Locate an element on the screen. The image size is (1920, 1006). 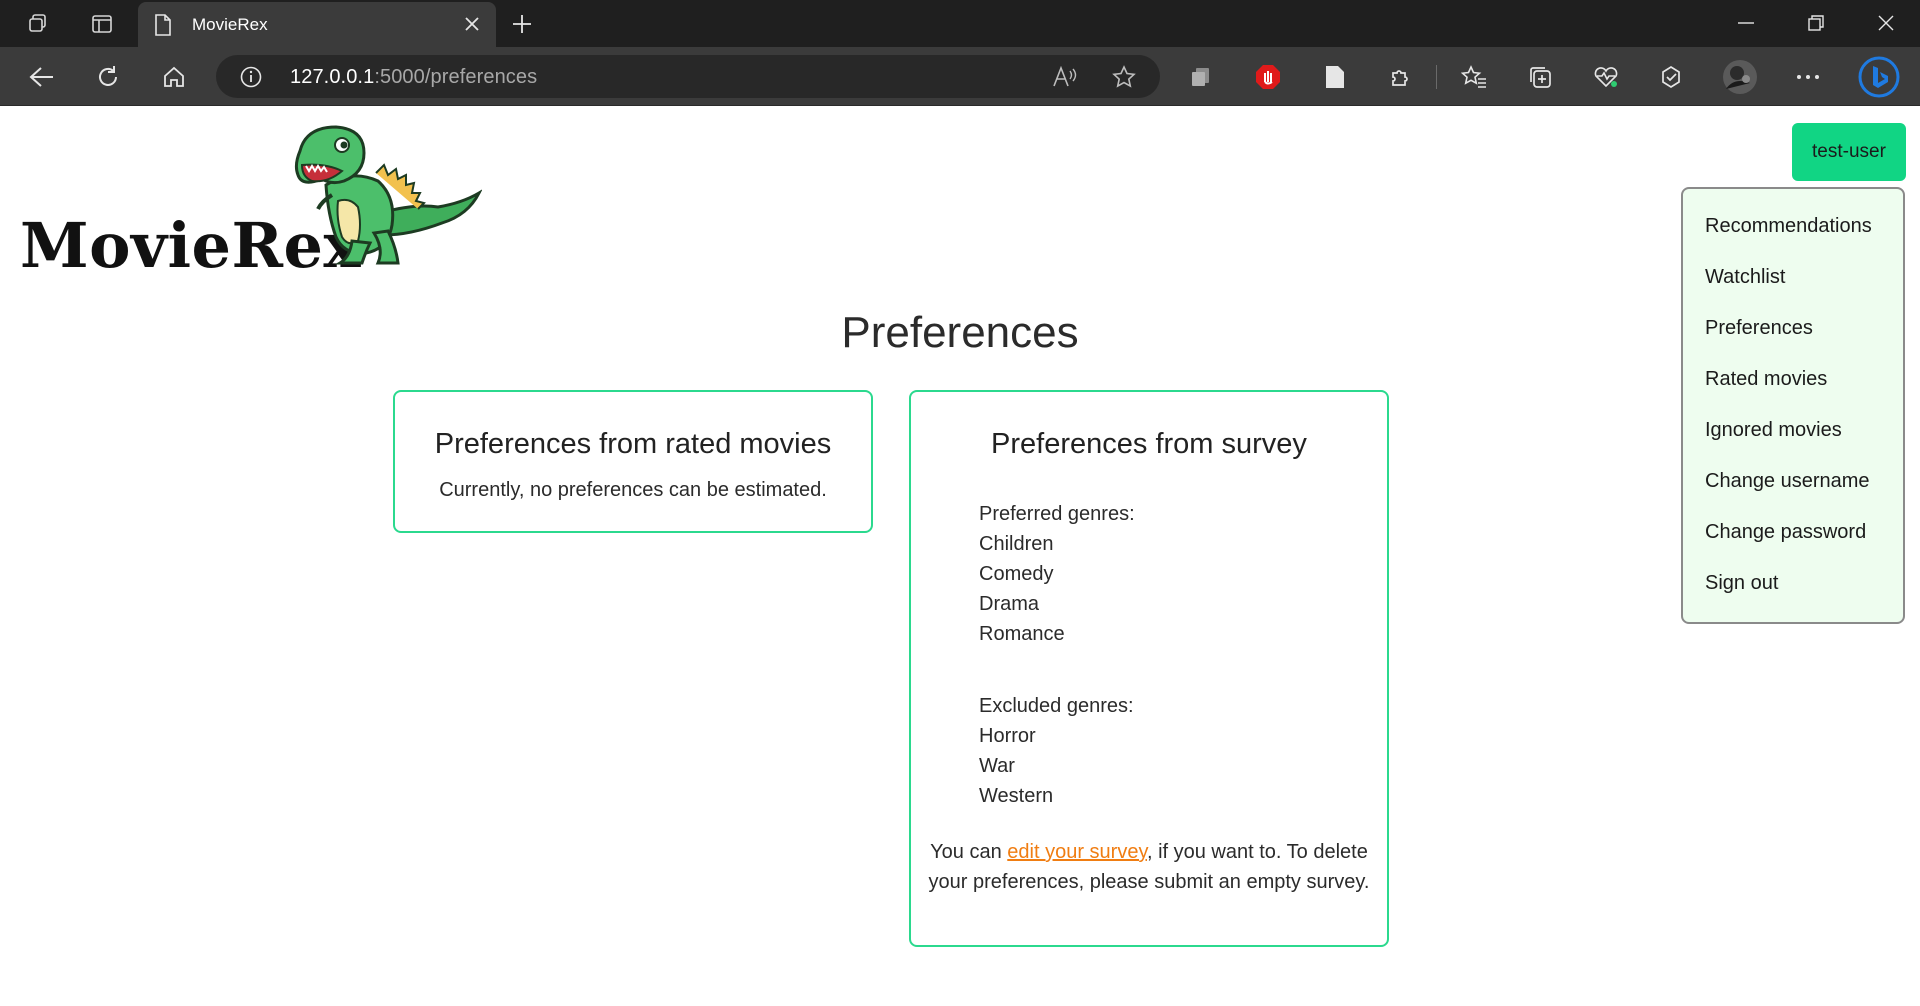
read-aloud-icon is located at coordinates (1065, 79).